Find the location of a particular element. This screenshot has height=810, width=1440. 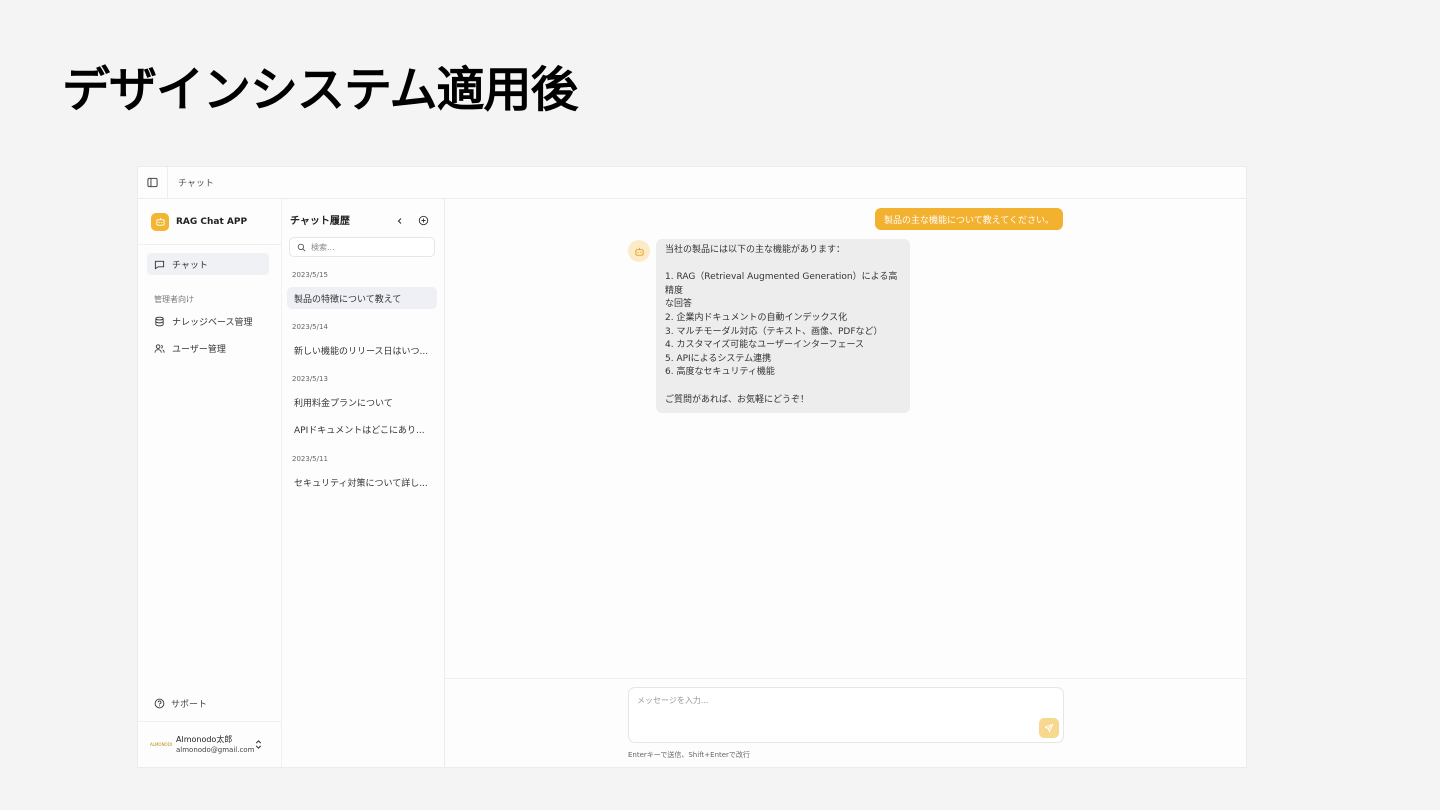

composer-area: Enterキーで送信、Shift+Enterで改行 is located at coordinates (845, 722).